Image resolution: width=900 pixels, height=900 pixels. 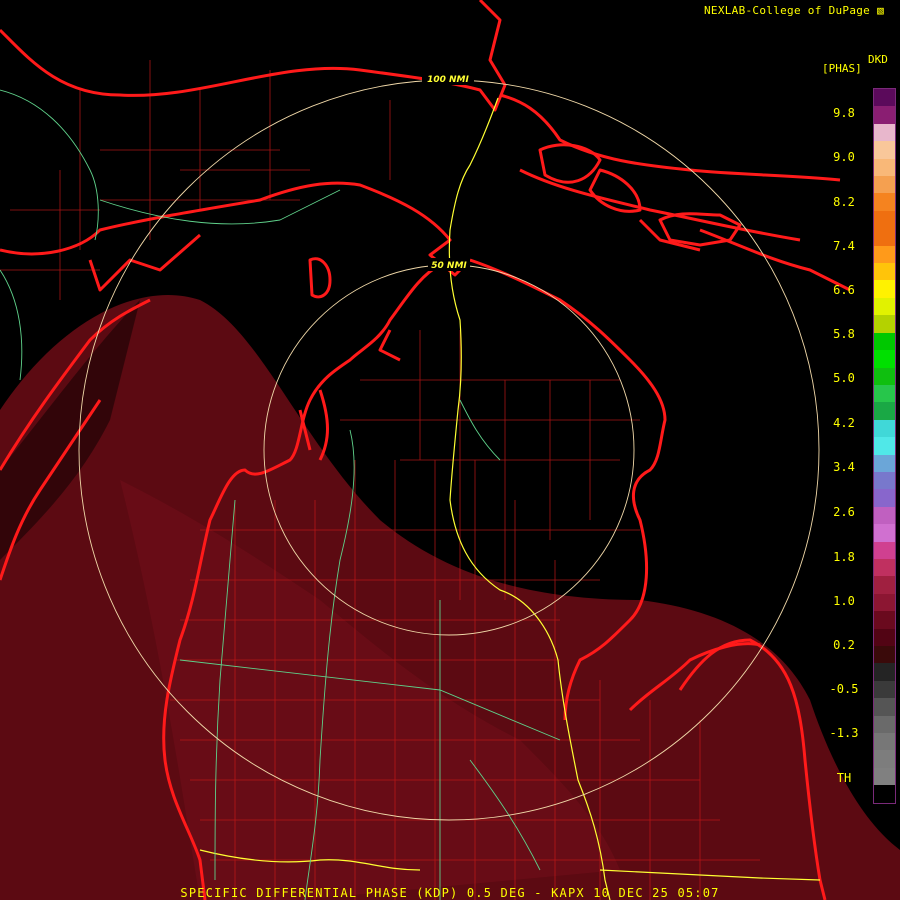 What do you see at coordinates (844, 733) in the screenshot?
I see `color-scale-tick-label: -1.3` at bounding box center [844, 733].